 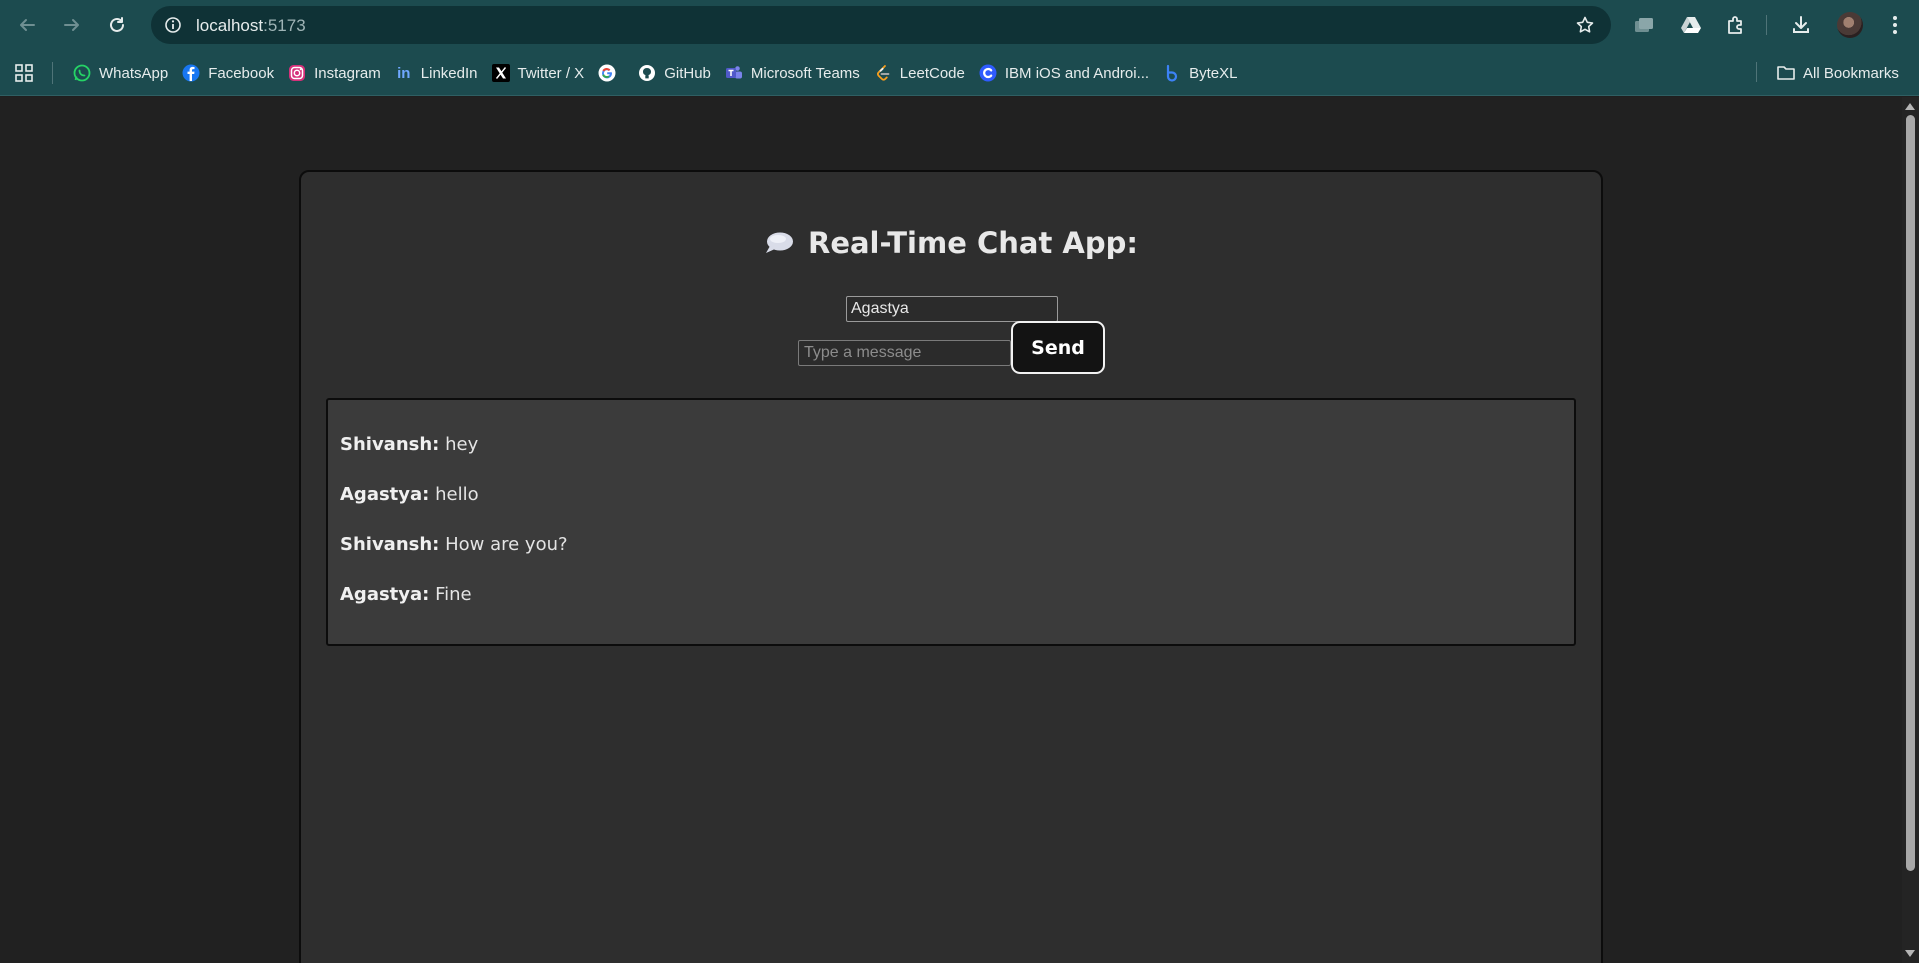 I want to click on back-icon, so click(x=27, y=25).